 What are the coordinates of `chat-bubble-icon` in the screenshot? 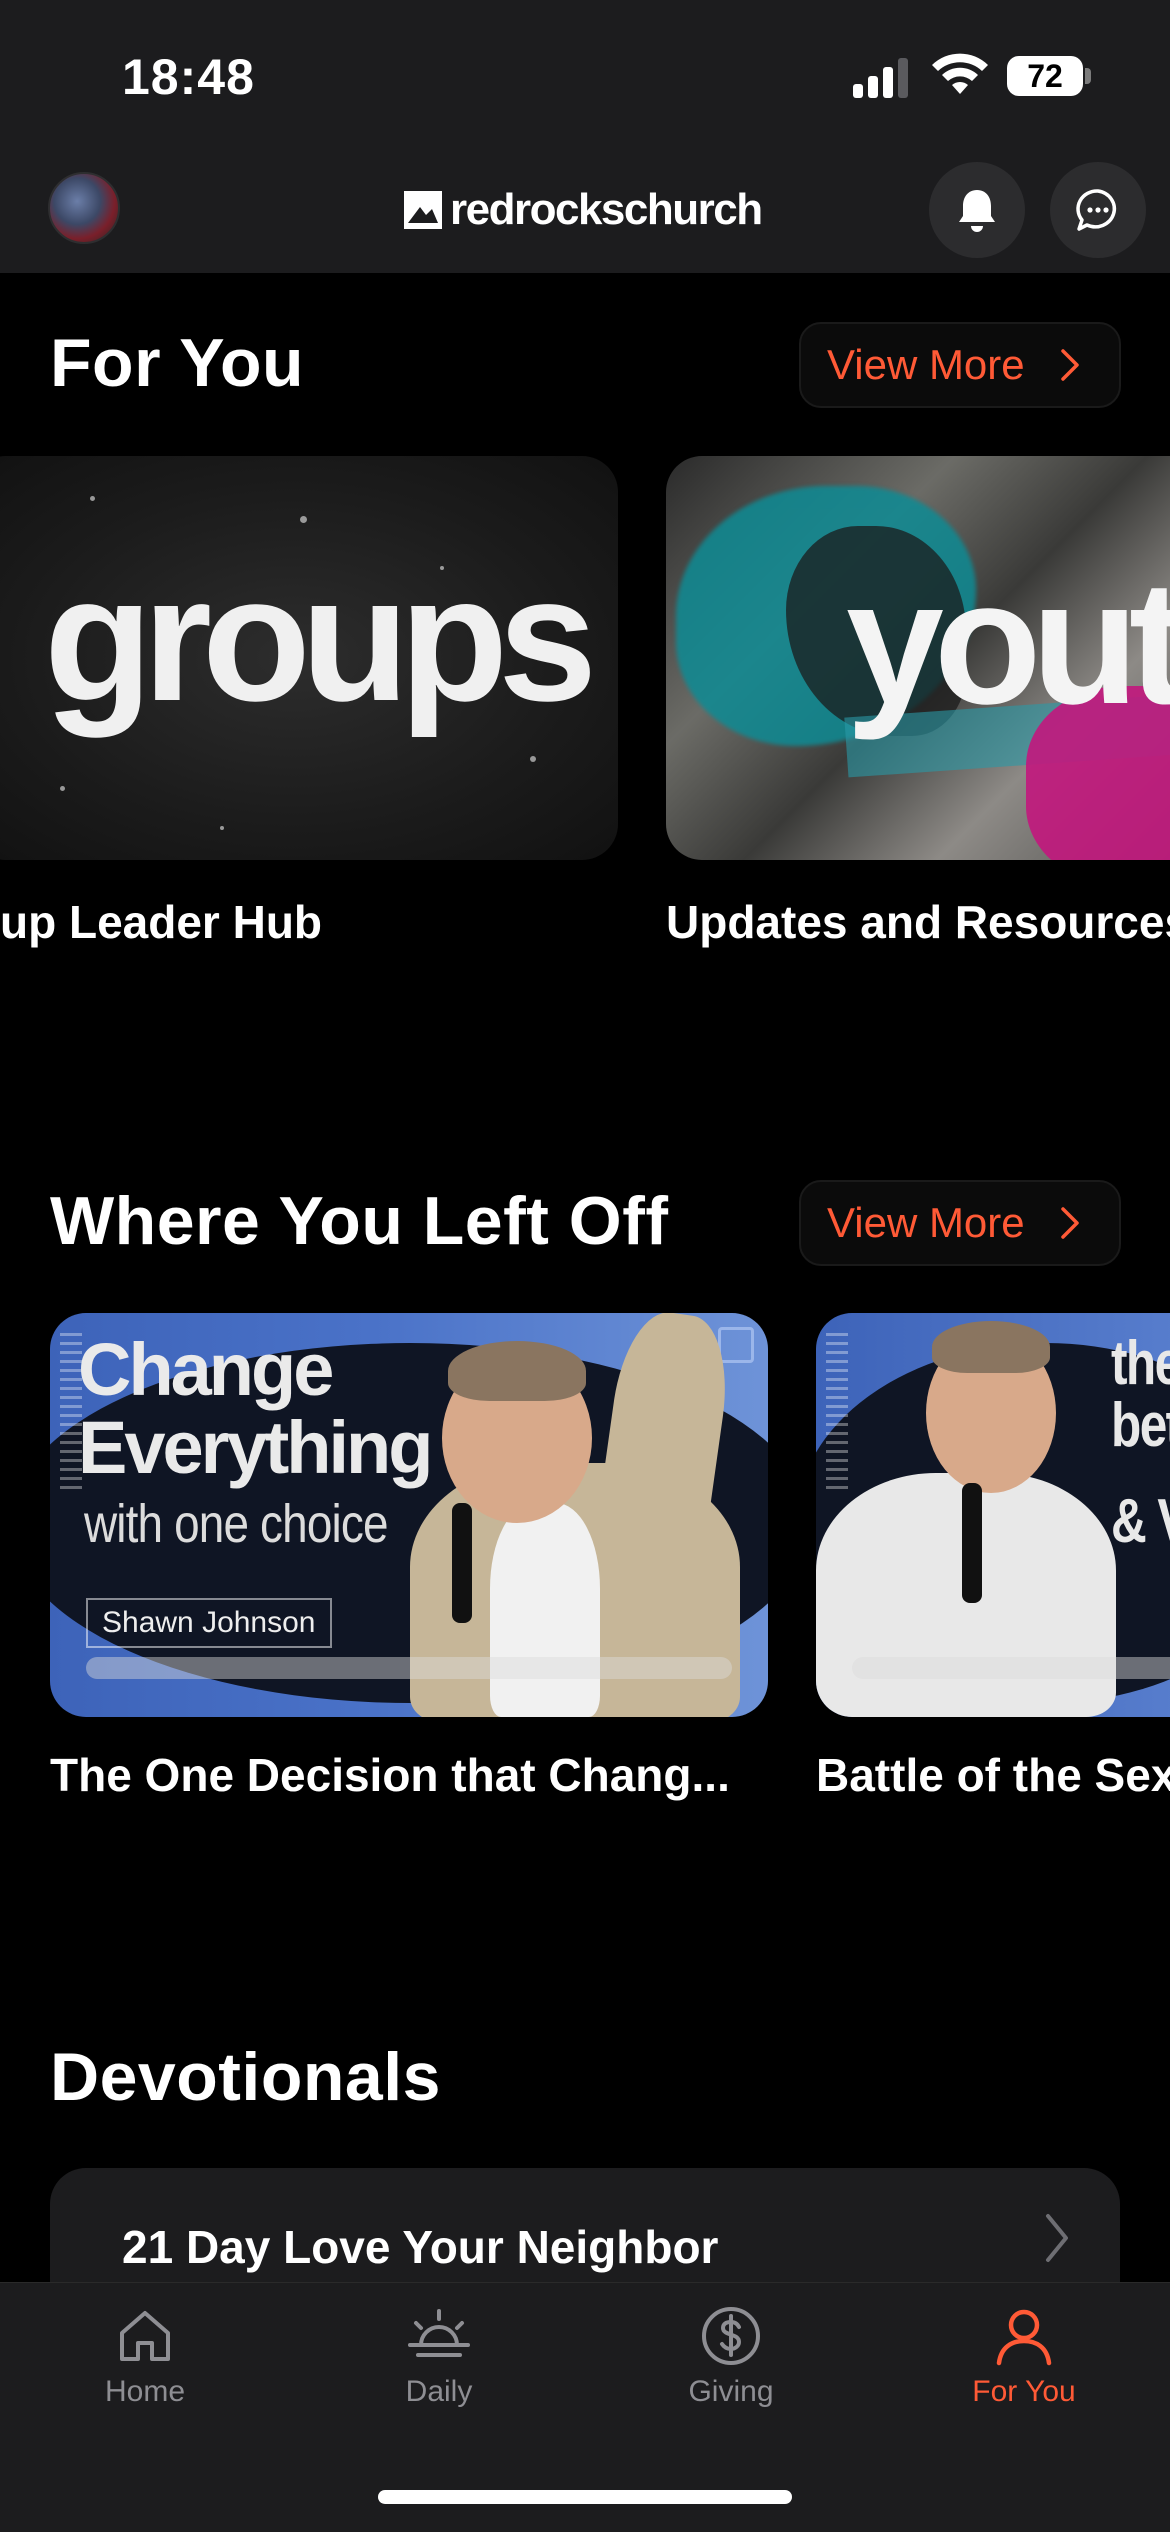 It's located at (1096, 210).